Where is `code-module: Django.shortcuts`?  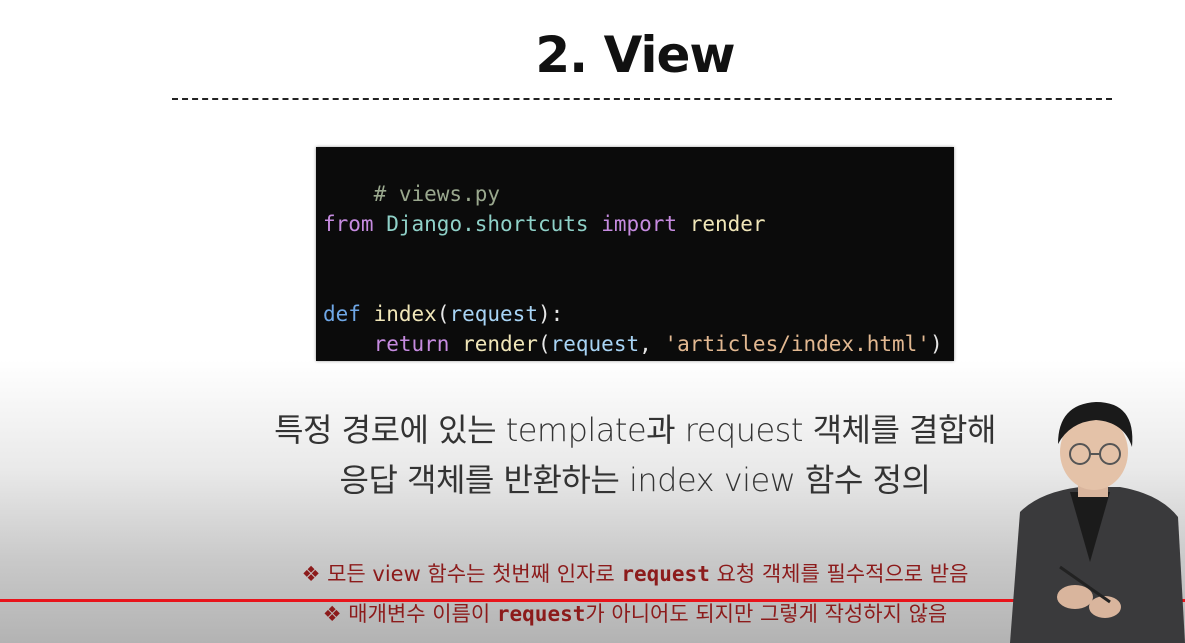
code-module: Django.shortcuts is located at coordinates (487, 224).